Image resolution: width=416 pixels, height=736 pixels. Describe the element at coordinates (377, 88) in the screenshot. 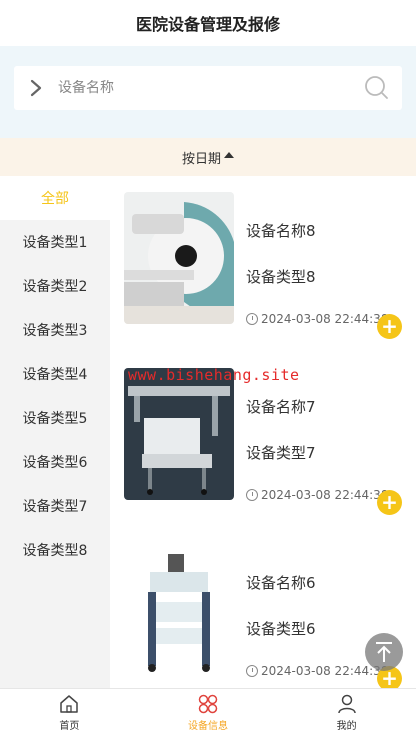

I see `search-icon` at that location.